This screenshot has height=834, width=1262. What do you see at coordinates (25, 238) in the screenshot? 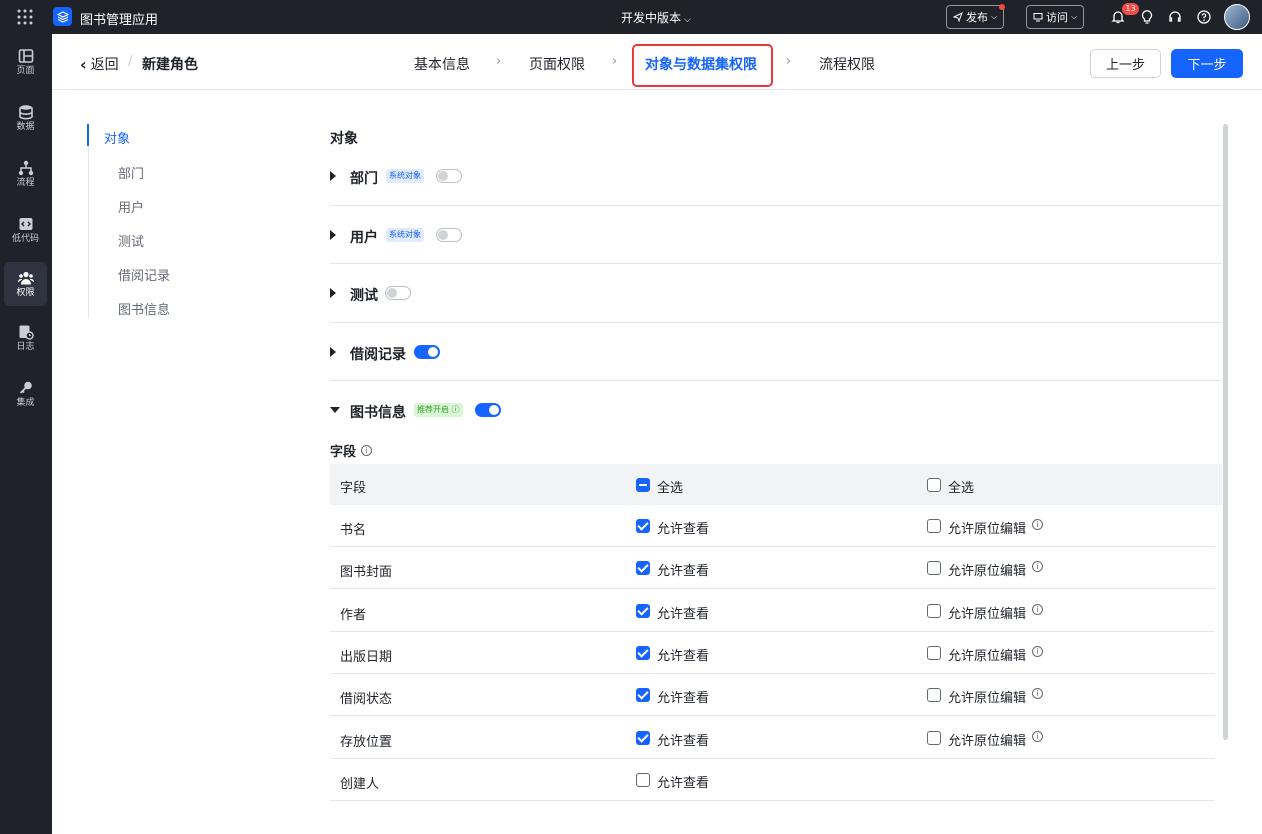
I see `sidebar-item-label: 低代码` at bounding box center [25, 238].